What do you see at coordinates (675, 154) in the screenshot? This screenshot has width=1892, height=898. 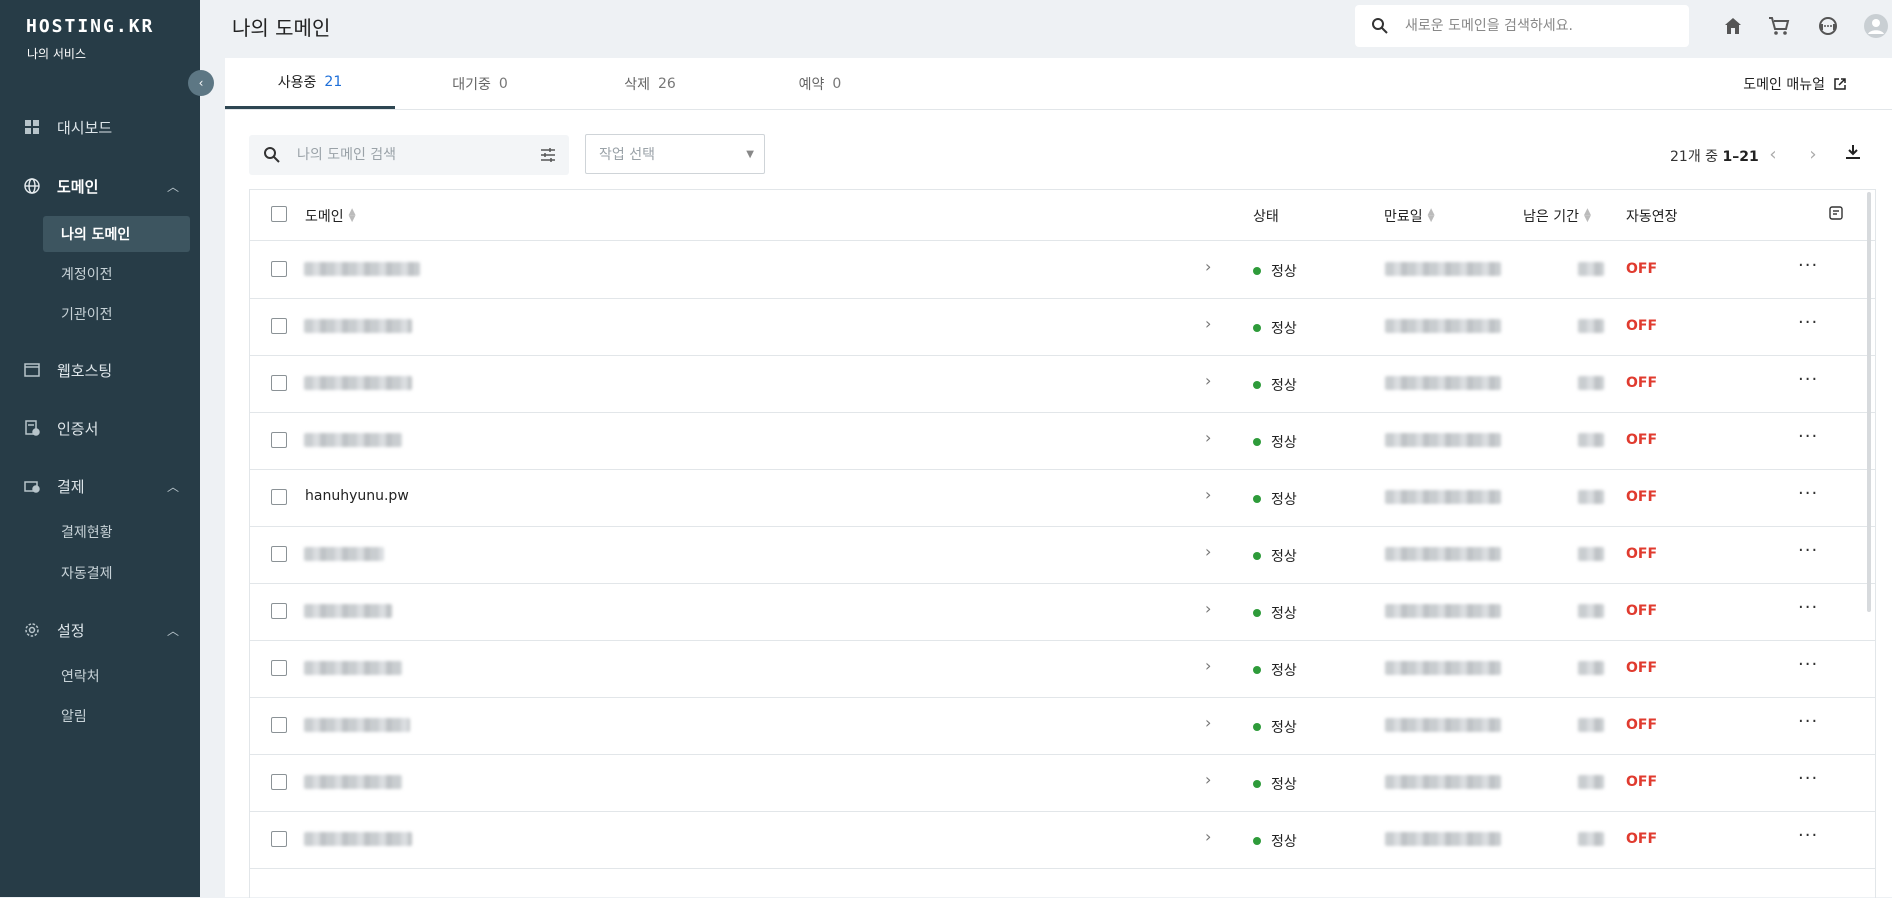 I see `action-select: 작업 선택 ▼` at bounding box center [675, 154].